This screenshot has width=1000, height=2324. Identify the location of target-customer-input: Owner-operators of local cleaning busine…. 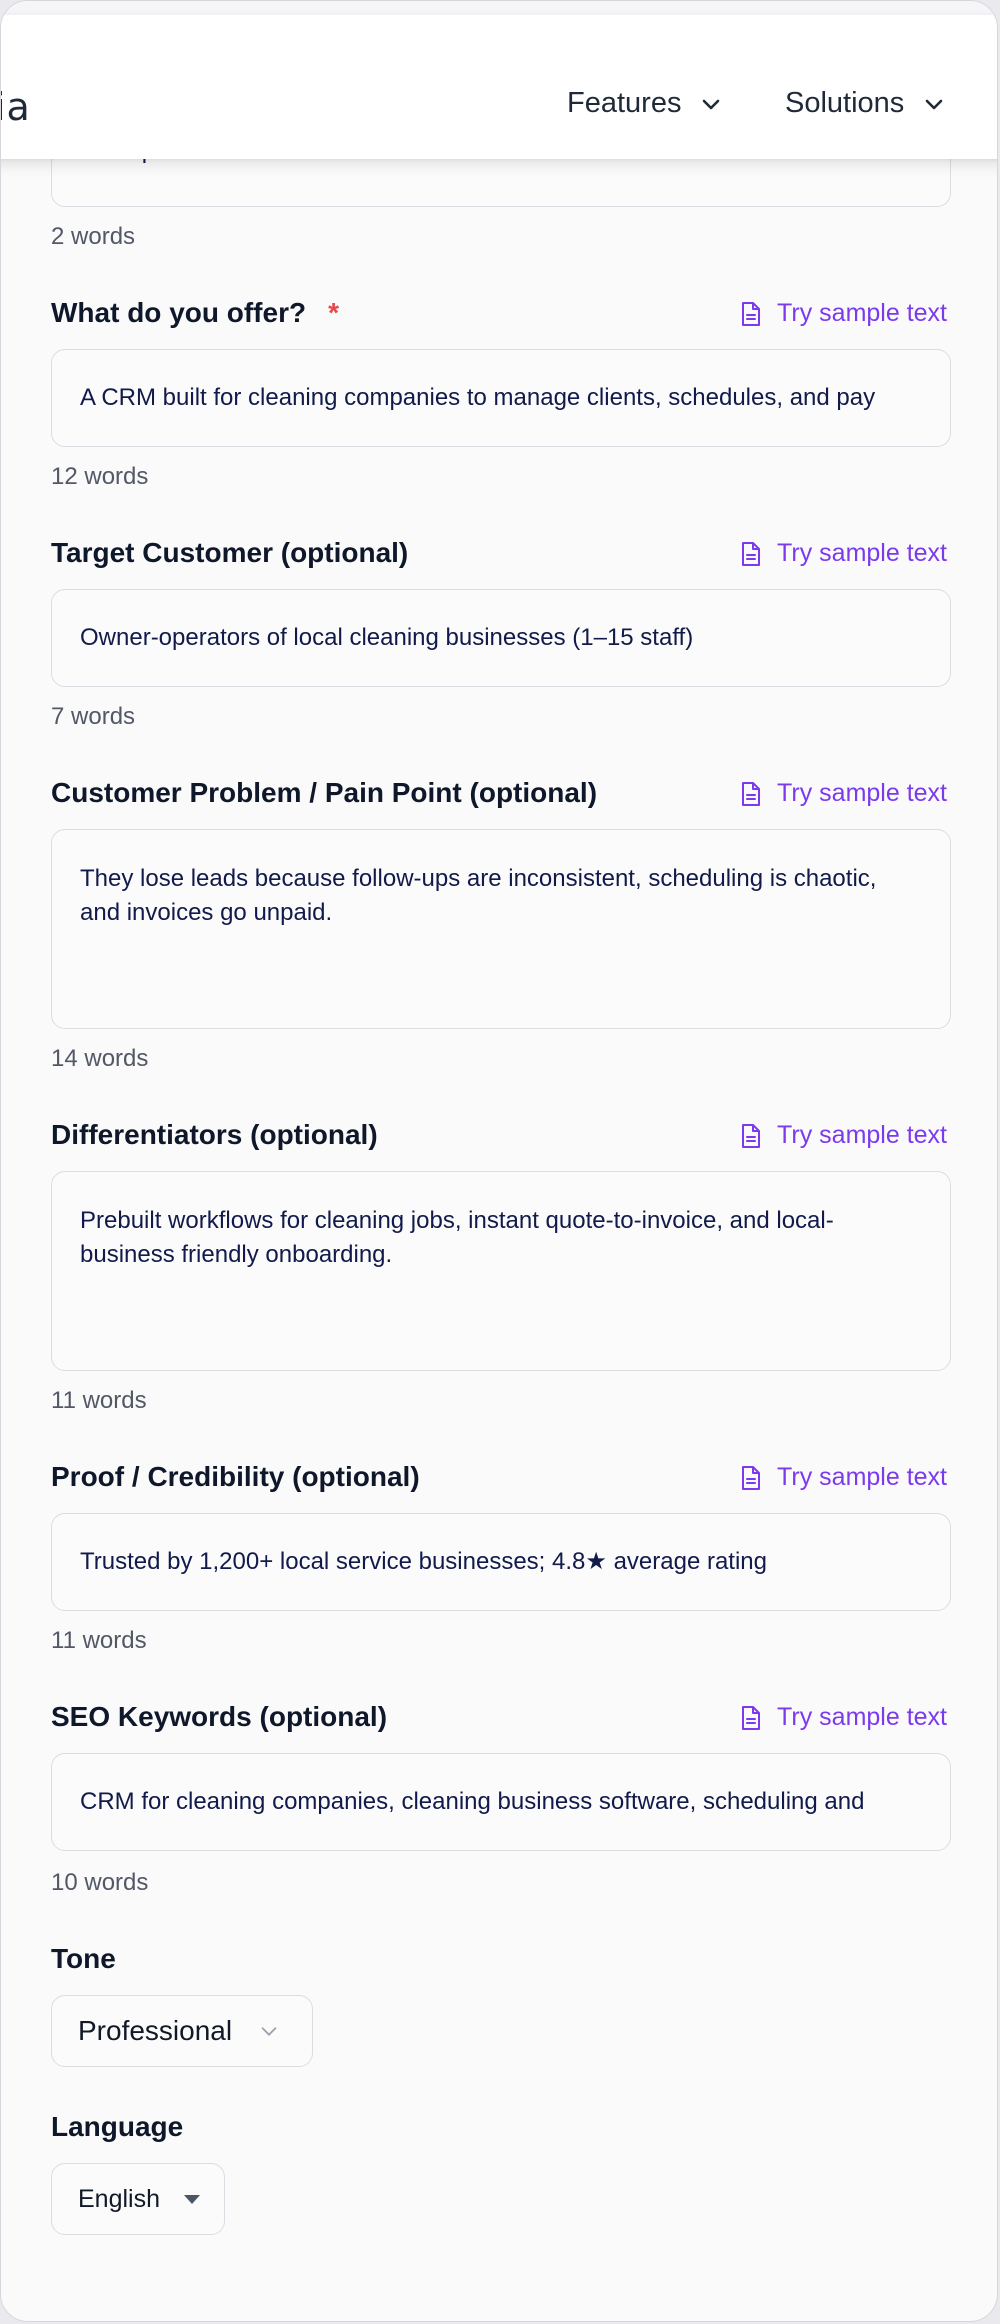
(501, 638).